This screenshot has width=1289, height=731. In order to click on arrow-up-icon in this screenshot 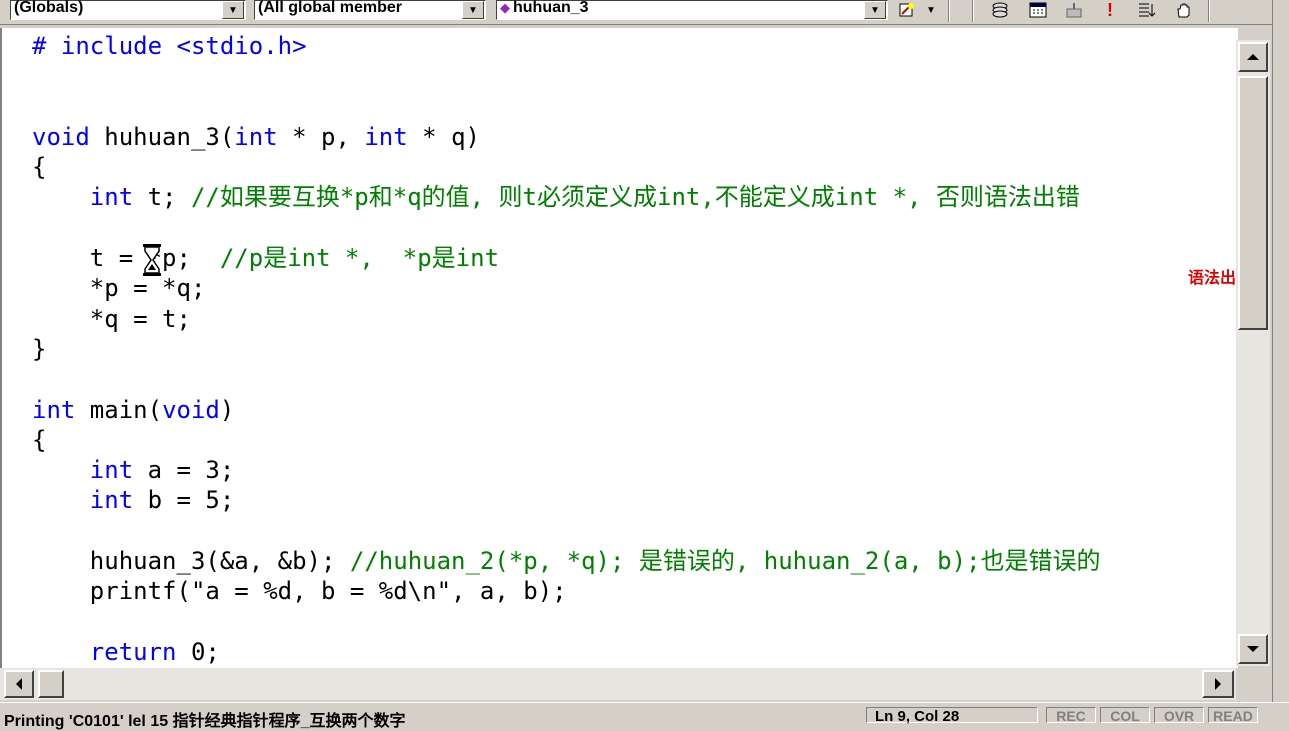, I will do `click(1253, 57)`.